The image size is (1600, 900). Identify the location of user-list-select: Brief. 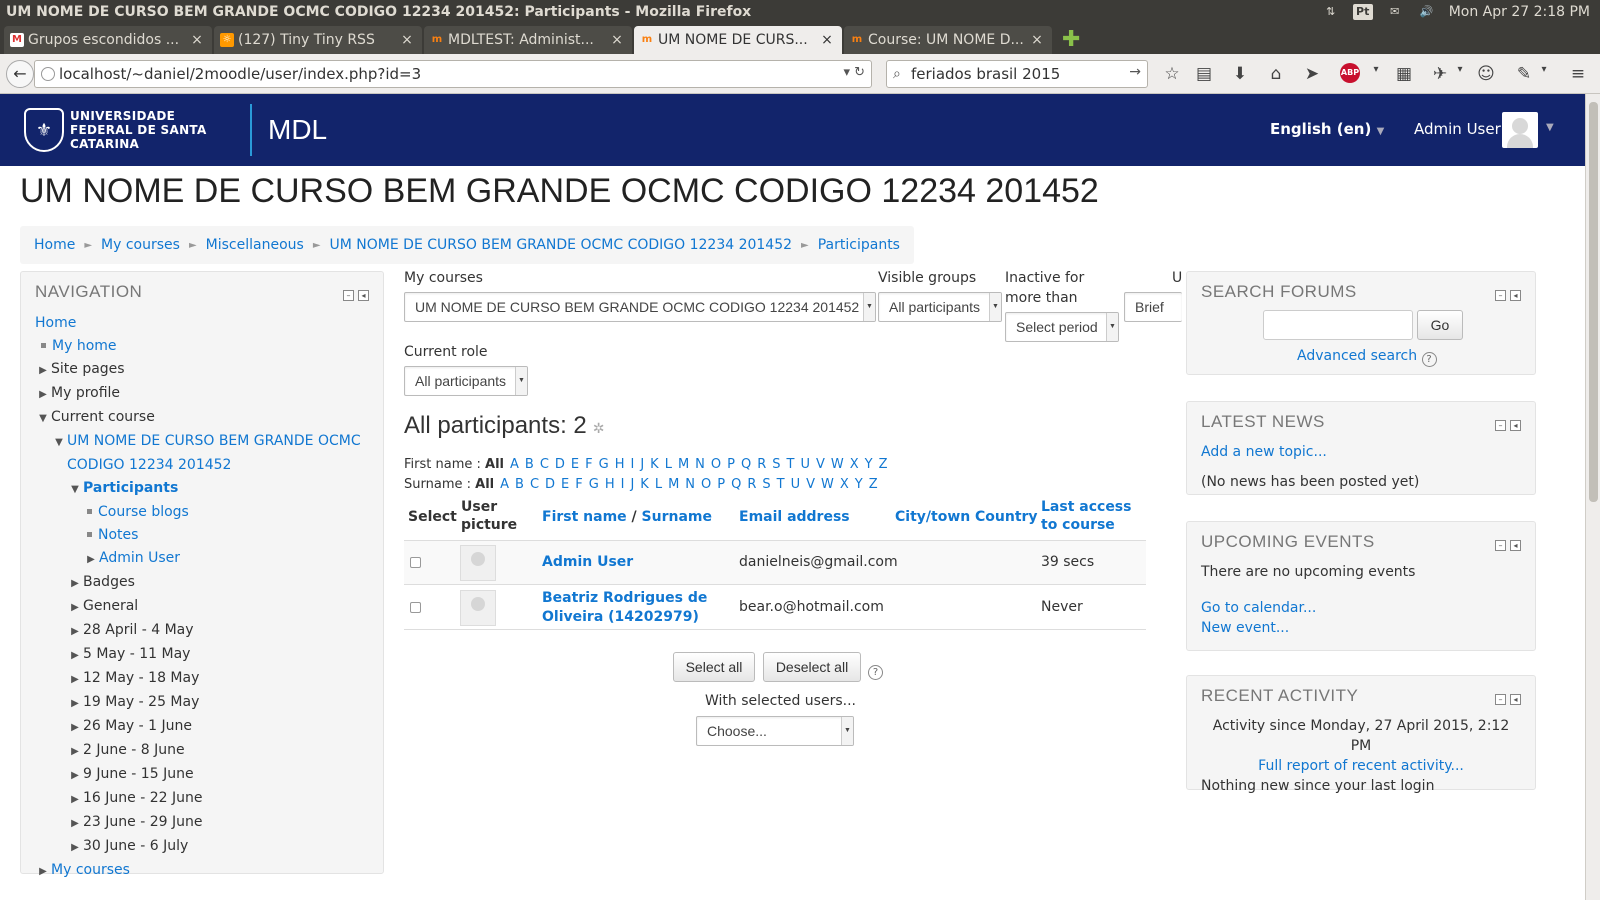
(1153, 307).